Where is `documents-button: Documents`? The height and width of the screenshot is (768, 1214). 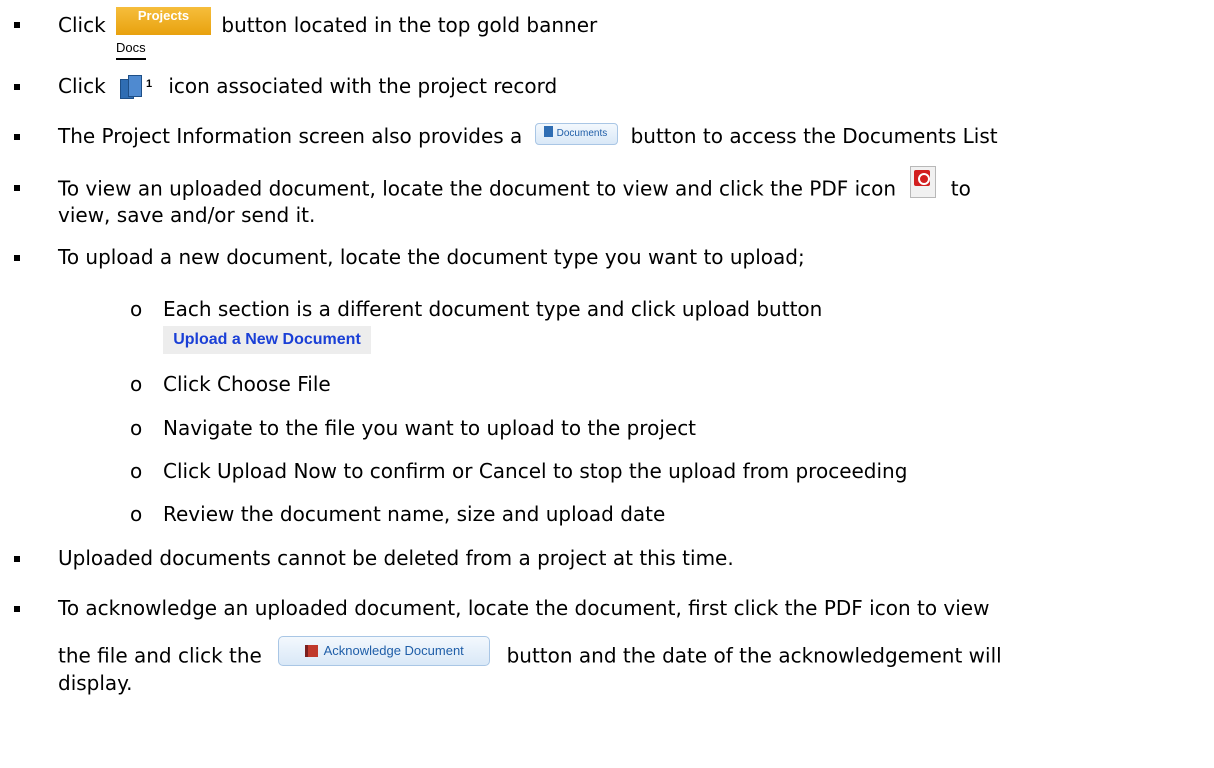
documents-button: Documents is located at coordinates (576, 133).